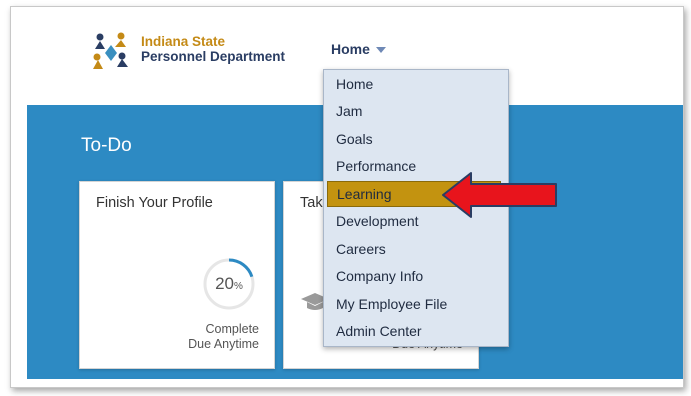 This screenshot has width=691, height=396. Describe the element at coordinates (416, 276) in the screenshot. I see `menu-item-company-info: Company Info` at that location.